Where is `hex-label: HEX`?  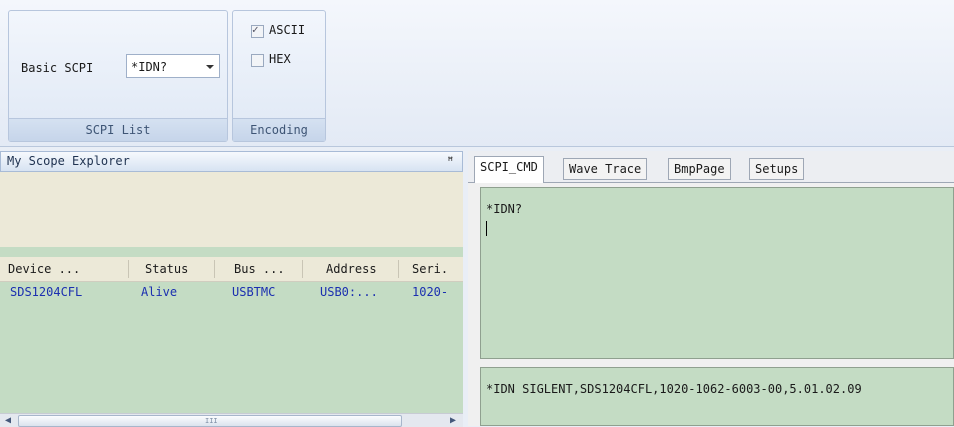
hex-label: HEX is located at coordinates (280, 59).